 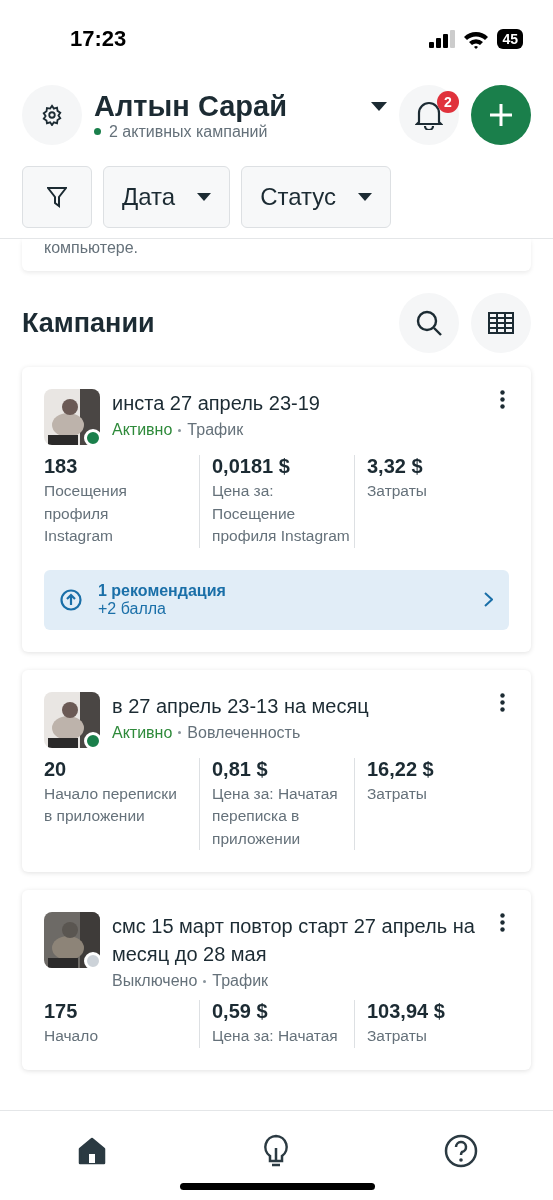 I want to click on filter-button, so click(x=57, y=197).